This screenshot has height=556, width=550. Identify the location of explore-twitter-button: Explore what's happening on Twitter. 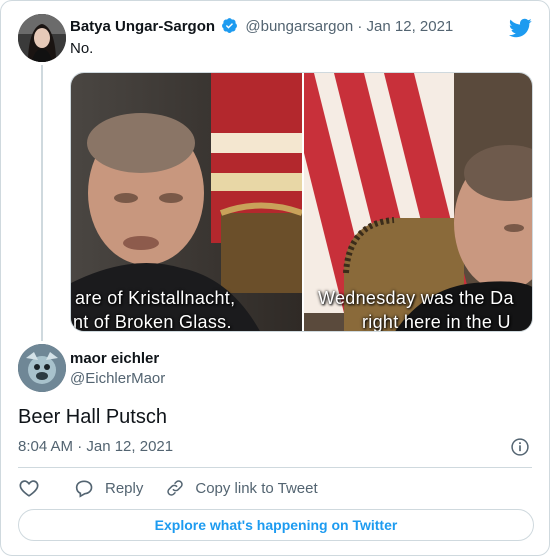
(276, 525).